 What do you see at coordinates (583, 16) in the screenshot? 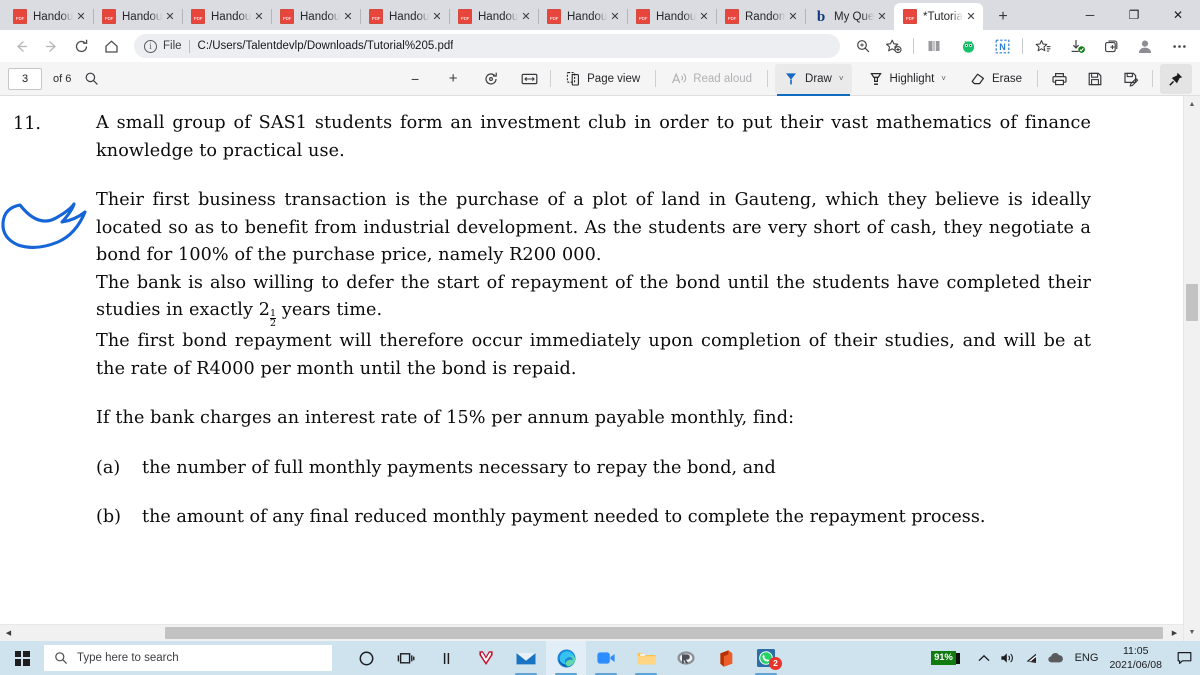
I see `browser-tab-7: Handout 9.pdf ✕` at bounding box center [583, 16].